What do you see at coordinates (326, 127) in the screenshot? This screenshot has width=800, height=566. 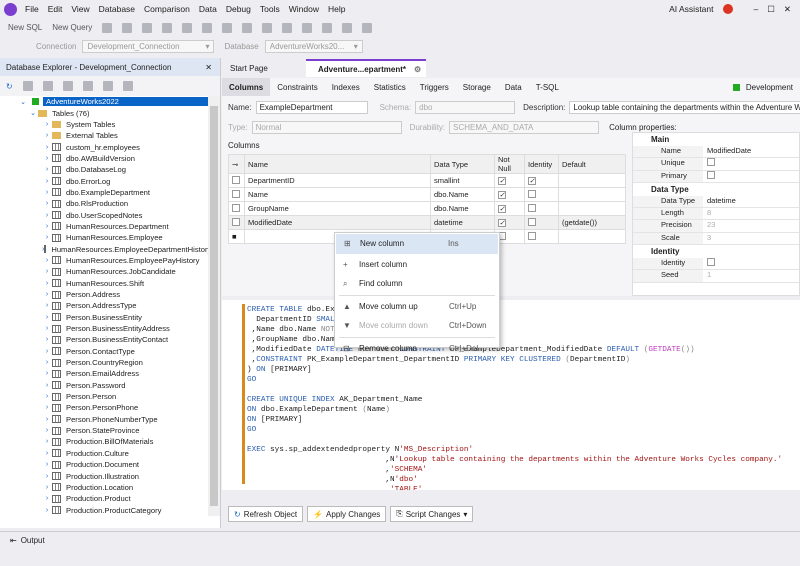 I see `type-select: Normal` at bounding box center [326, 127].